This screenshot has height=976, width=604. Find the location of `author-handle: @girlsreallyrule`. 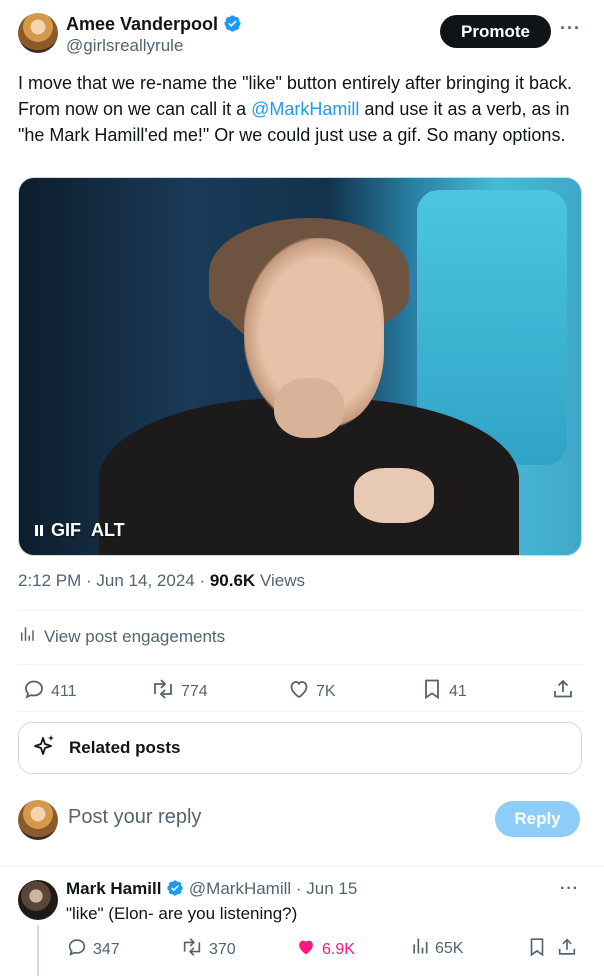

author-handle: @girlsreallyrule is located at coordinates (124, 46).